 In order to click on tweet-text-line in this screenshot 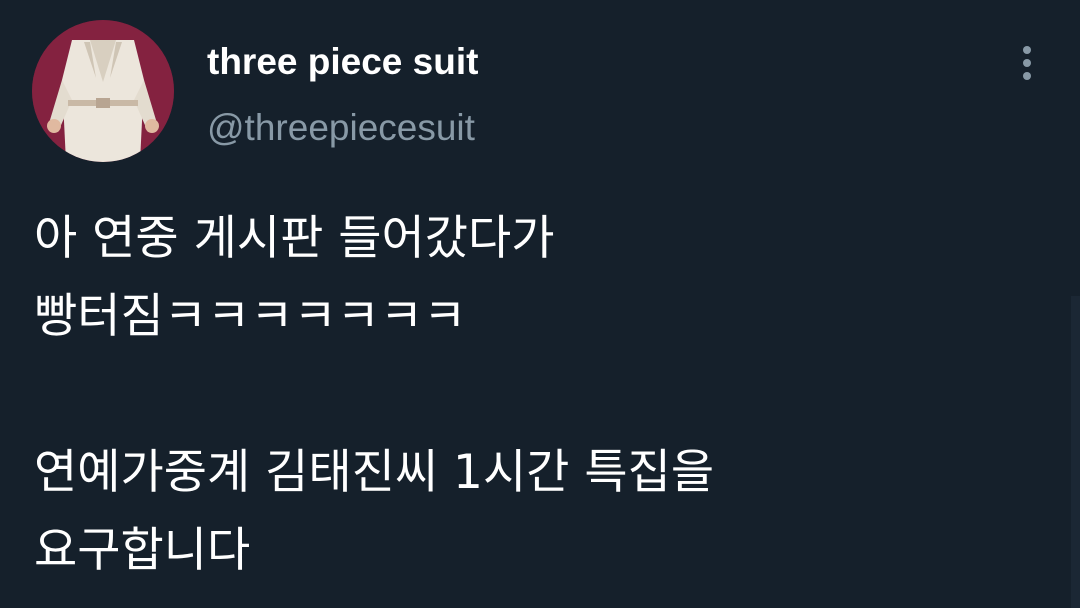, I will do `click(534, 395)`.